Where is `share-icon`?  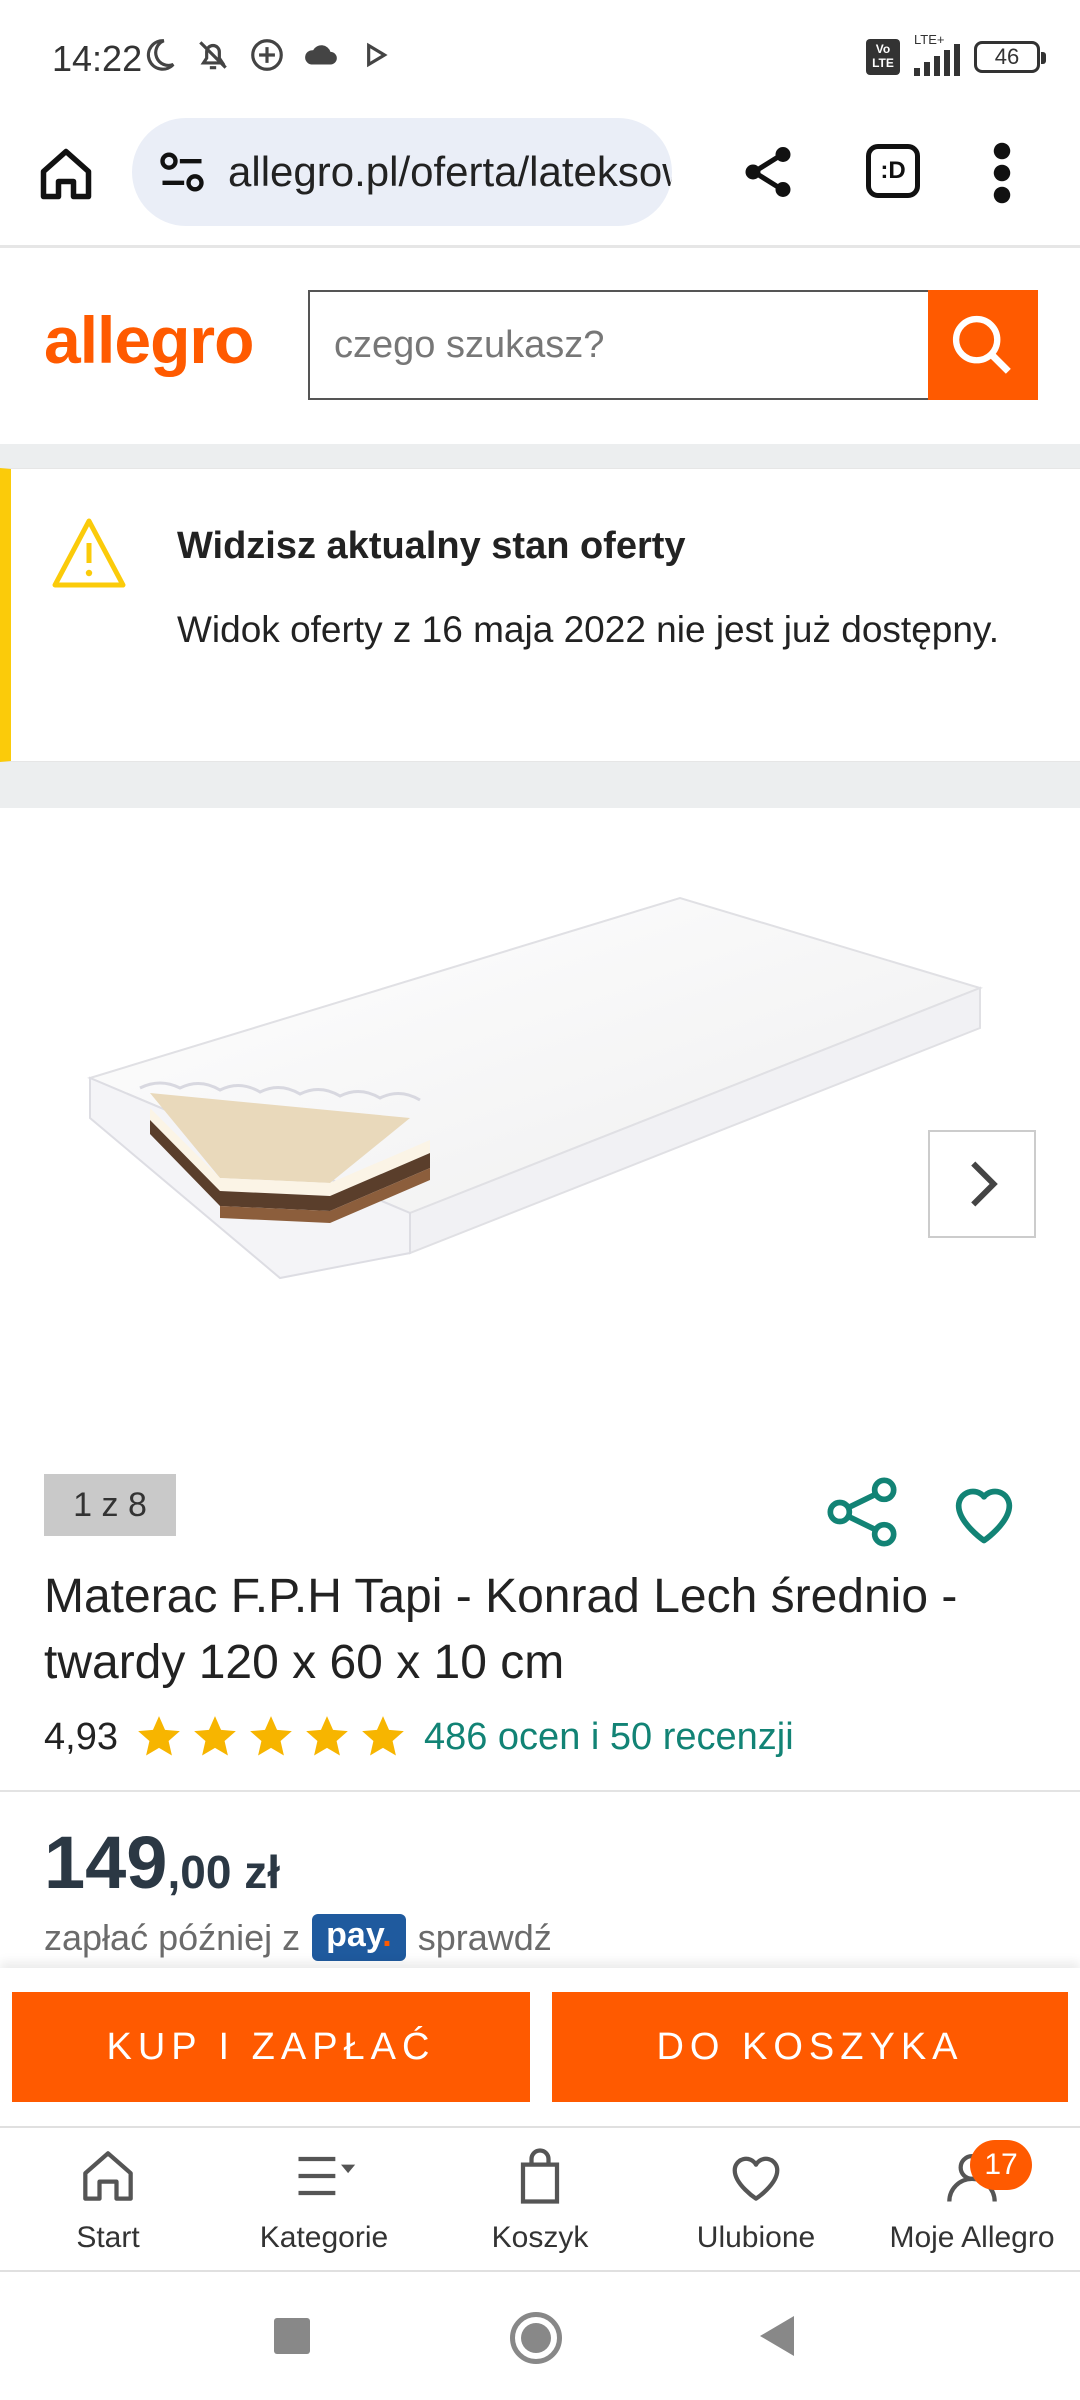
share-icon is located at coordinates (768, 172).